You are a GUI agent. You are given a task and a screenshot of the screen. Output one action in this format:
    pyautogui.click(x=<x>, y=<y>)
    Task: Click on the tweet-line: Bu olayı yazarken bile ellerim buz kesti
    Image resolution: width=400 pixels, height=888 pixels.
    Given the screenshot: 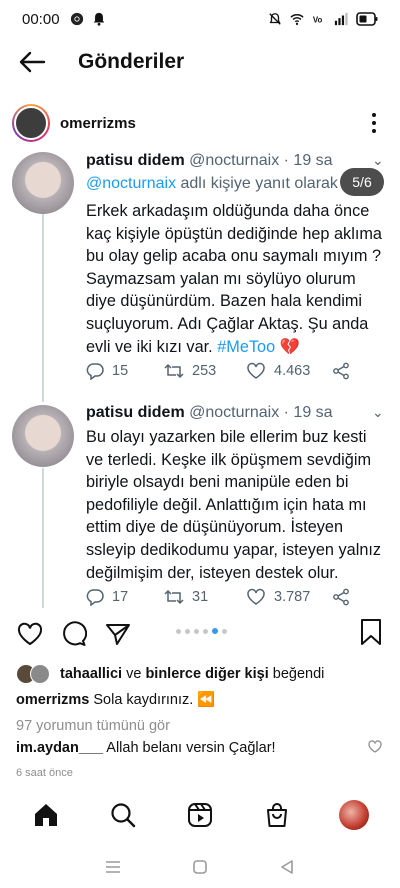 What is the action you would take?
    pyautogui.click(x=226, y=437)
    